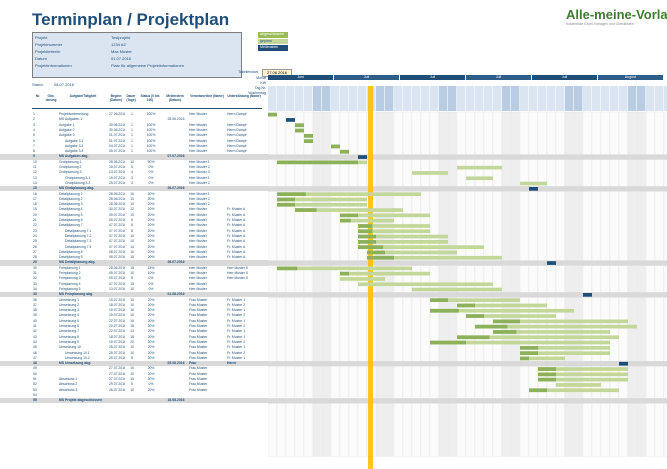  Describe the element at coordinates (83, 101) in the screenshot. I see `column-header: Aufgabe/Tätigkeit` at that location.